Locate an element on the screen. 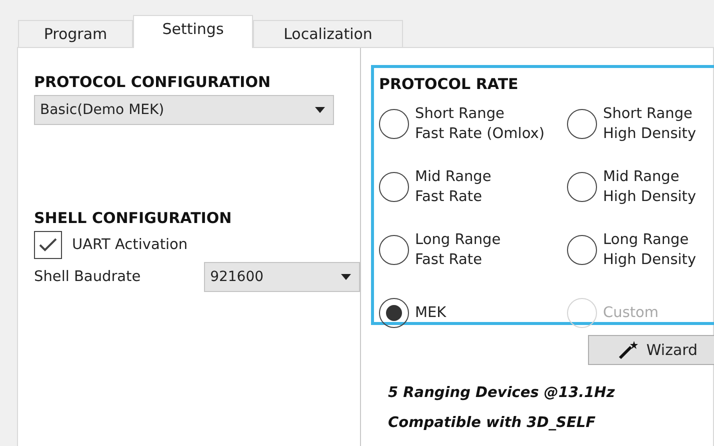 The width and height of the screenshot is (714, 446). check-icon is located at coordinates (48, 245).